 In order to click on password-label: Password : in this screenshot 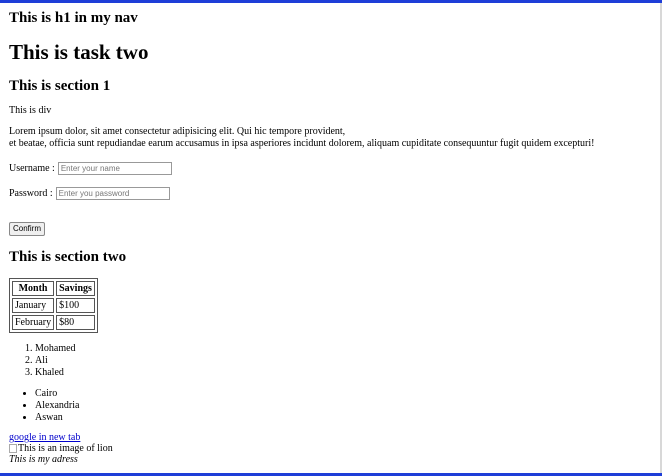, I will do `click(31, 193)`.